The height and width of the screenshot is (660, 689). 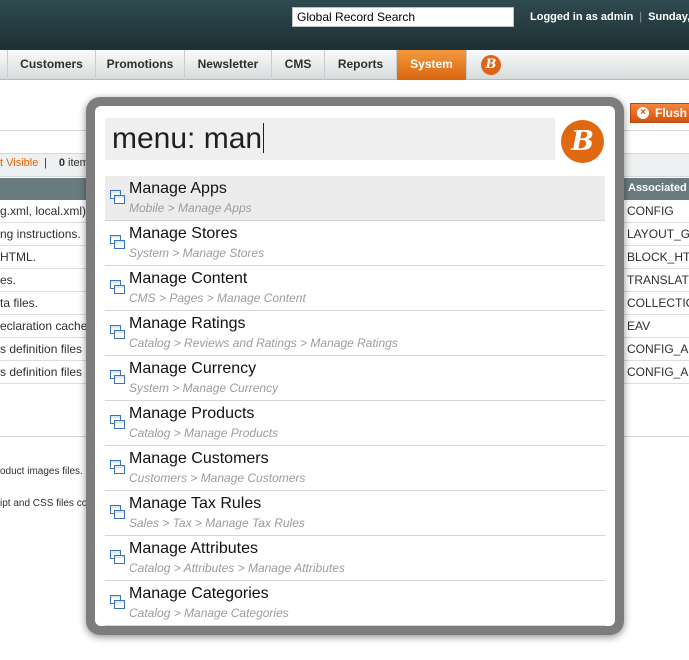 I want to click on nav-item-customers: Customers, so click(x=52, y=65).